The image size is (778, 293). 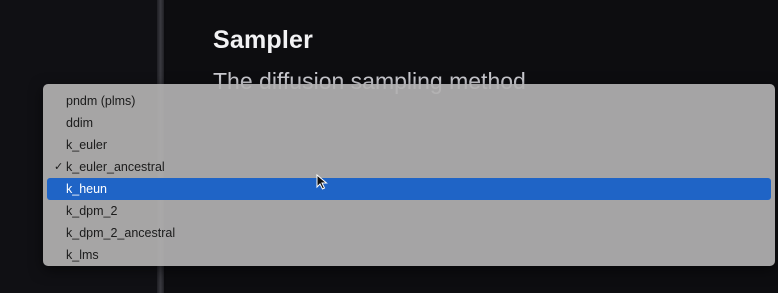 I want to click on menu-item-k-euler: k_euler, so click(x=409, y=145).